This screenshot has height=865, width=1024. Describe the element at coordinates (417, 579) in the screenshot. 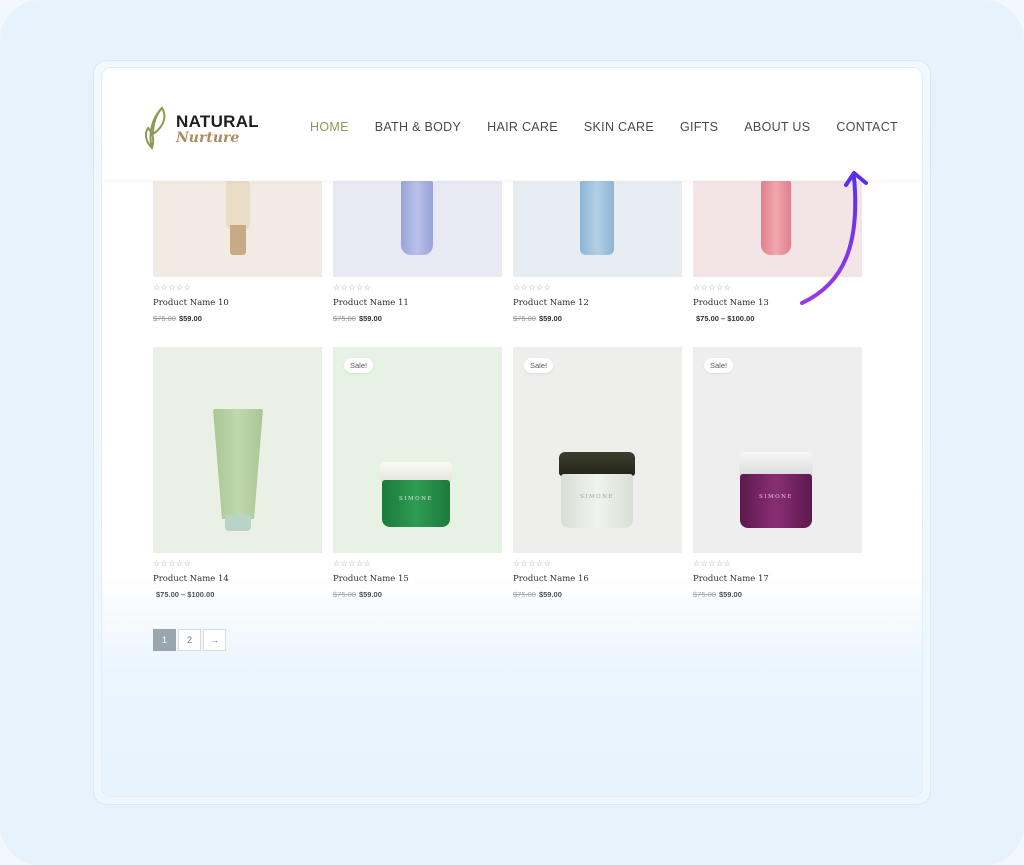

I see `product-name: Product Name 15` at that location.